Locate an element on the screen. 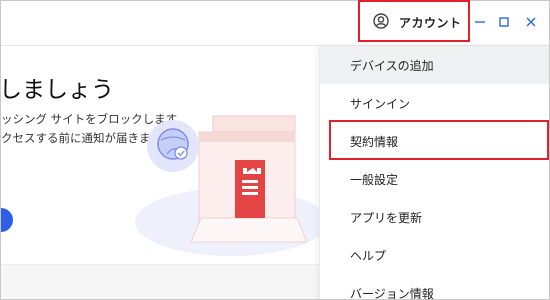 This screenshot has height=300, width=550. menu-item-label: 一般設定 is located at coordinates (374, 179).